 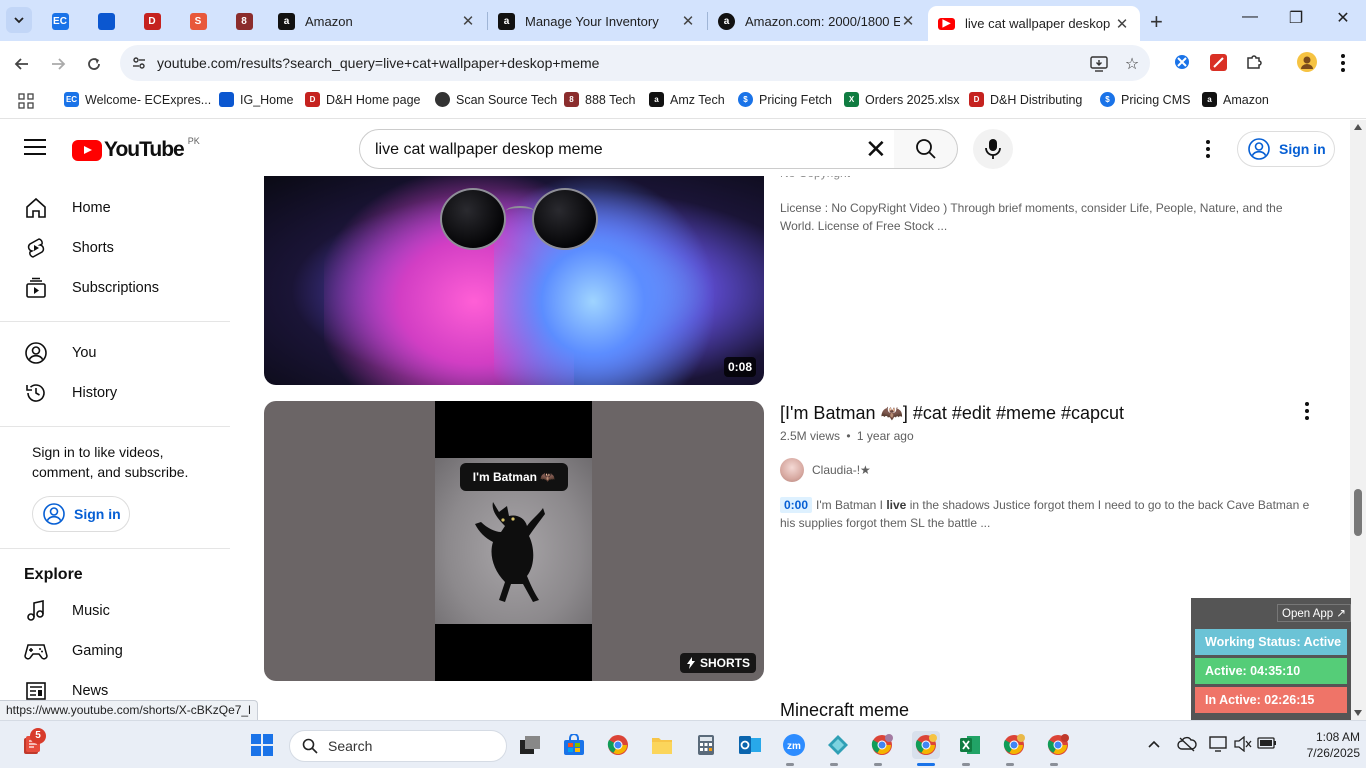 What do you see at coordinates (1218, 745) in the screenshot?
I see `display-icon` at bounding box center [1218, 745].